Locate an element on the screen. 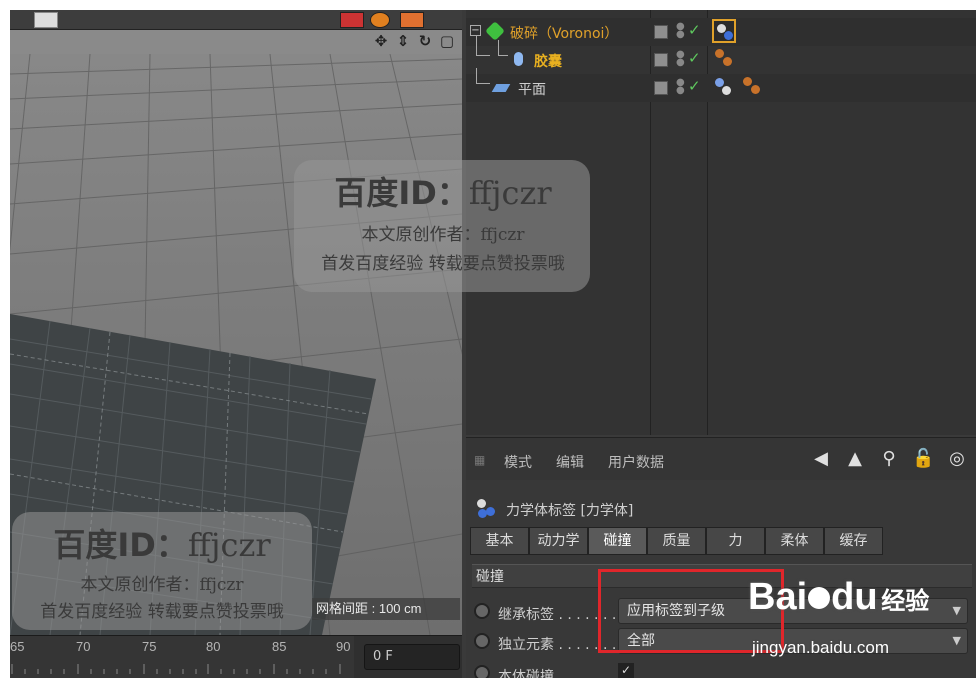  grid-spacing-label: 网格间距 : 100 cm is located at coordinates (386, 609).